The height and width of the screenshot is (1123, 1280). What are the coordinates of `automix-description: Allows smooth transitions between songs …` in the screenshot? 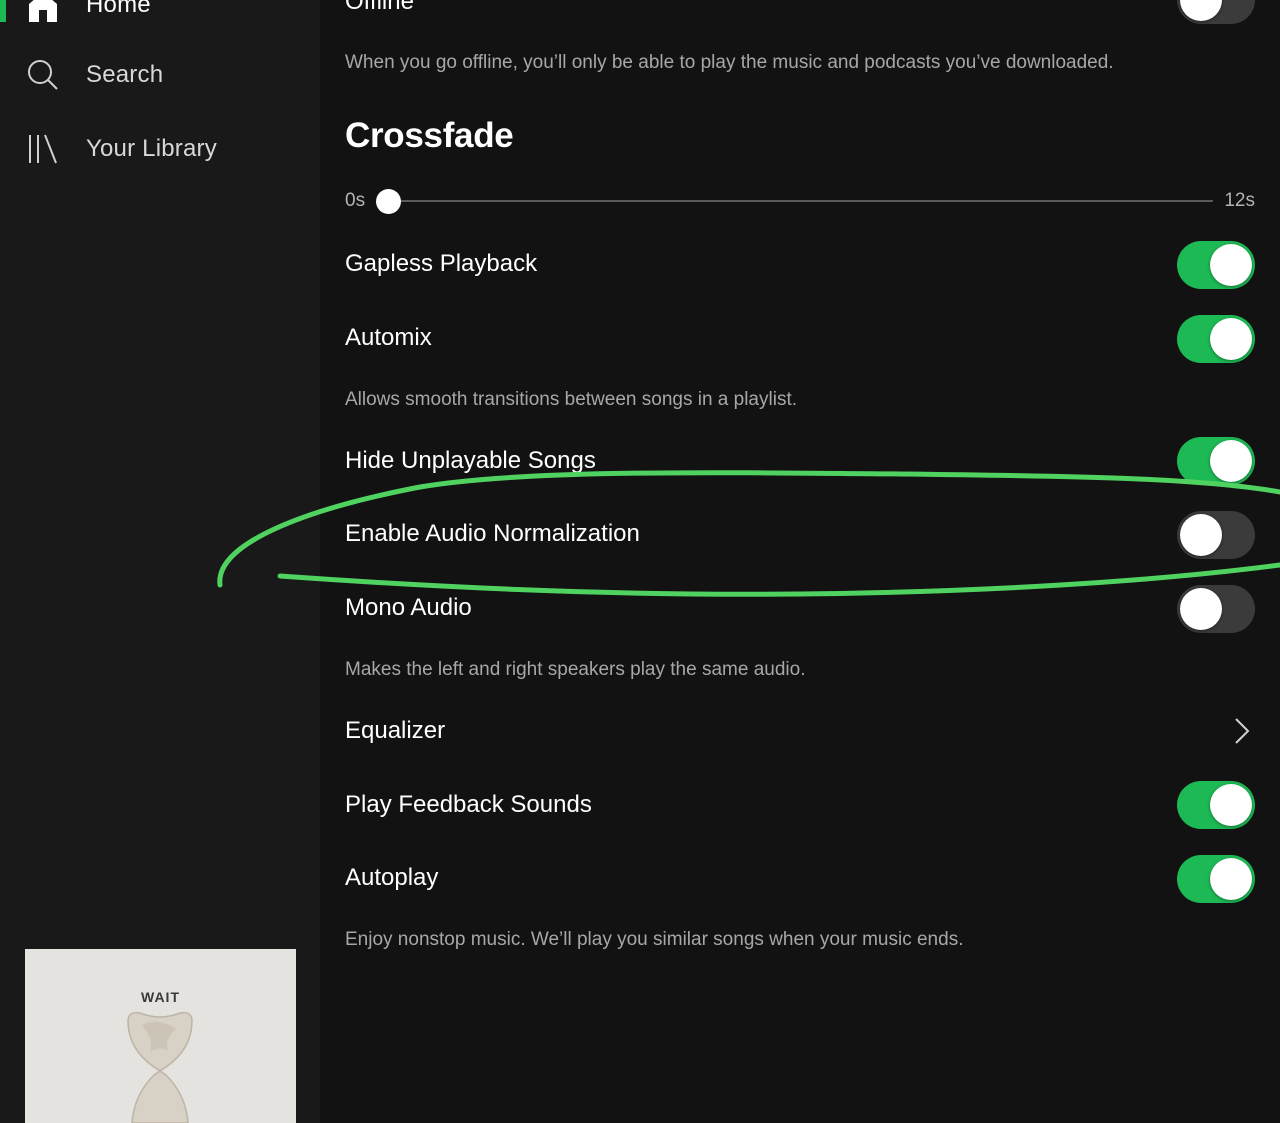 It's located at (571, 399).